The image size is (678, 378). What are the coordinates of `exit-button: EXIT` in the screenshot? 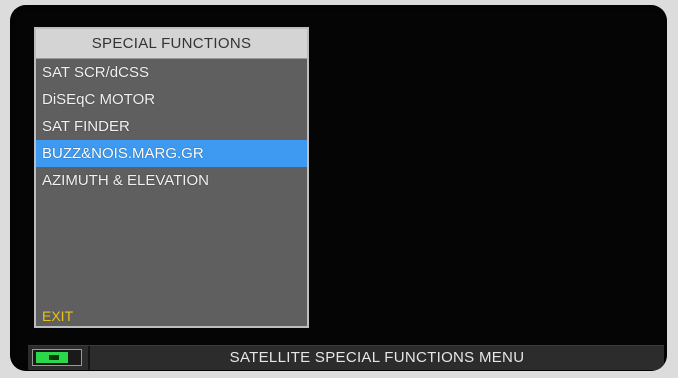 It's located at (57, 316).